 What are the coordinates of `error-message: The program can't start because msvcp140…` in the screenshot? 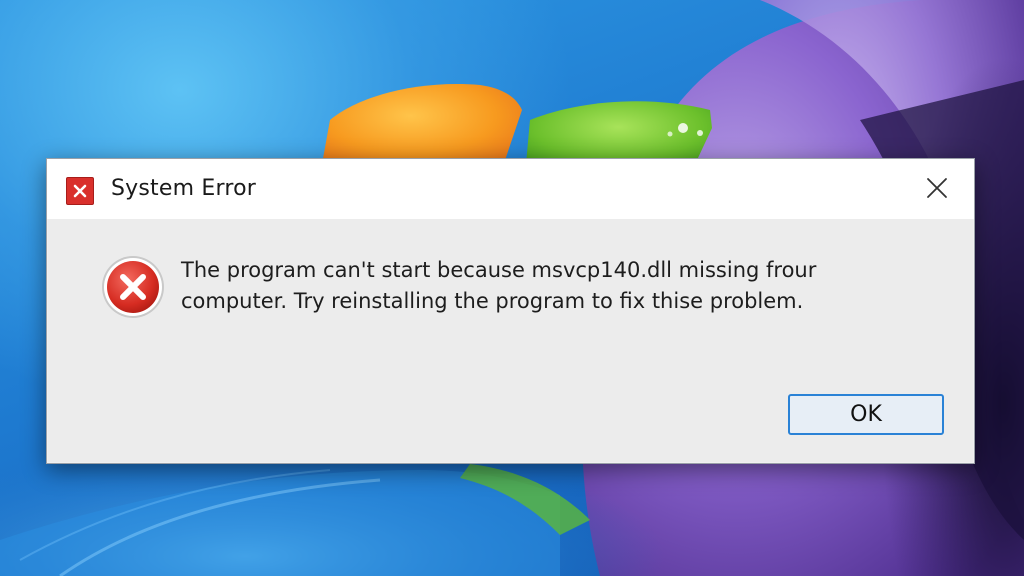 It's located at (551, 286).